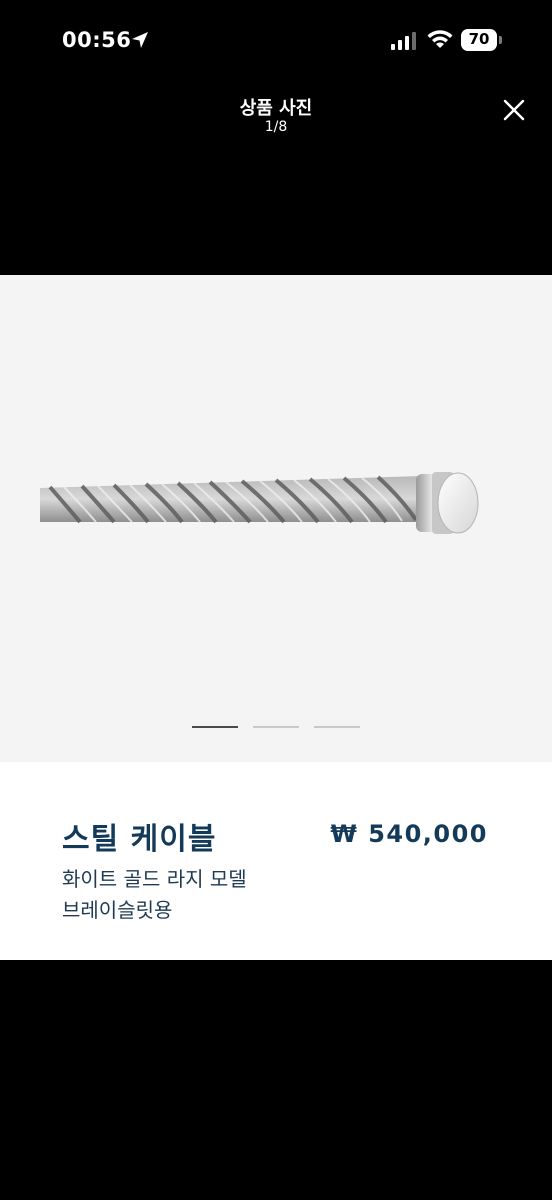 The image size is (552, 1200). I want to click on battery-icon: 70, so click(482, 40).